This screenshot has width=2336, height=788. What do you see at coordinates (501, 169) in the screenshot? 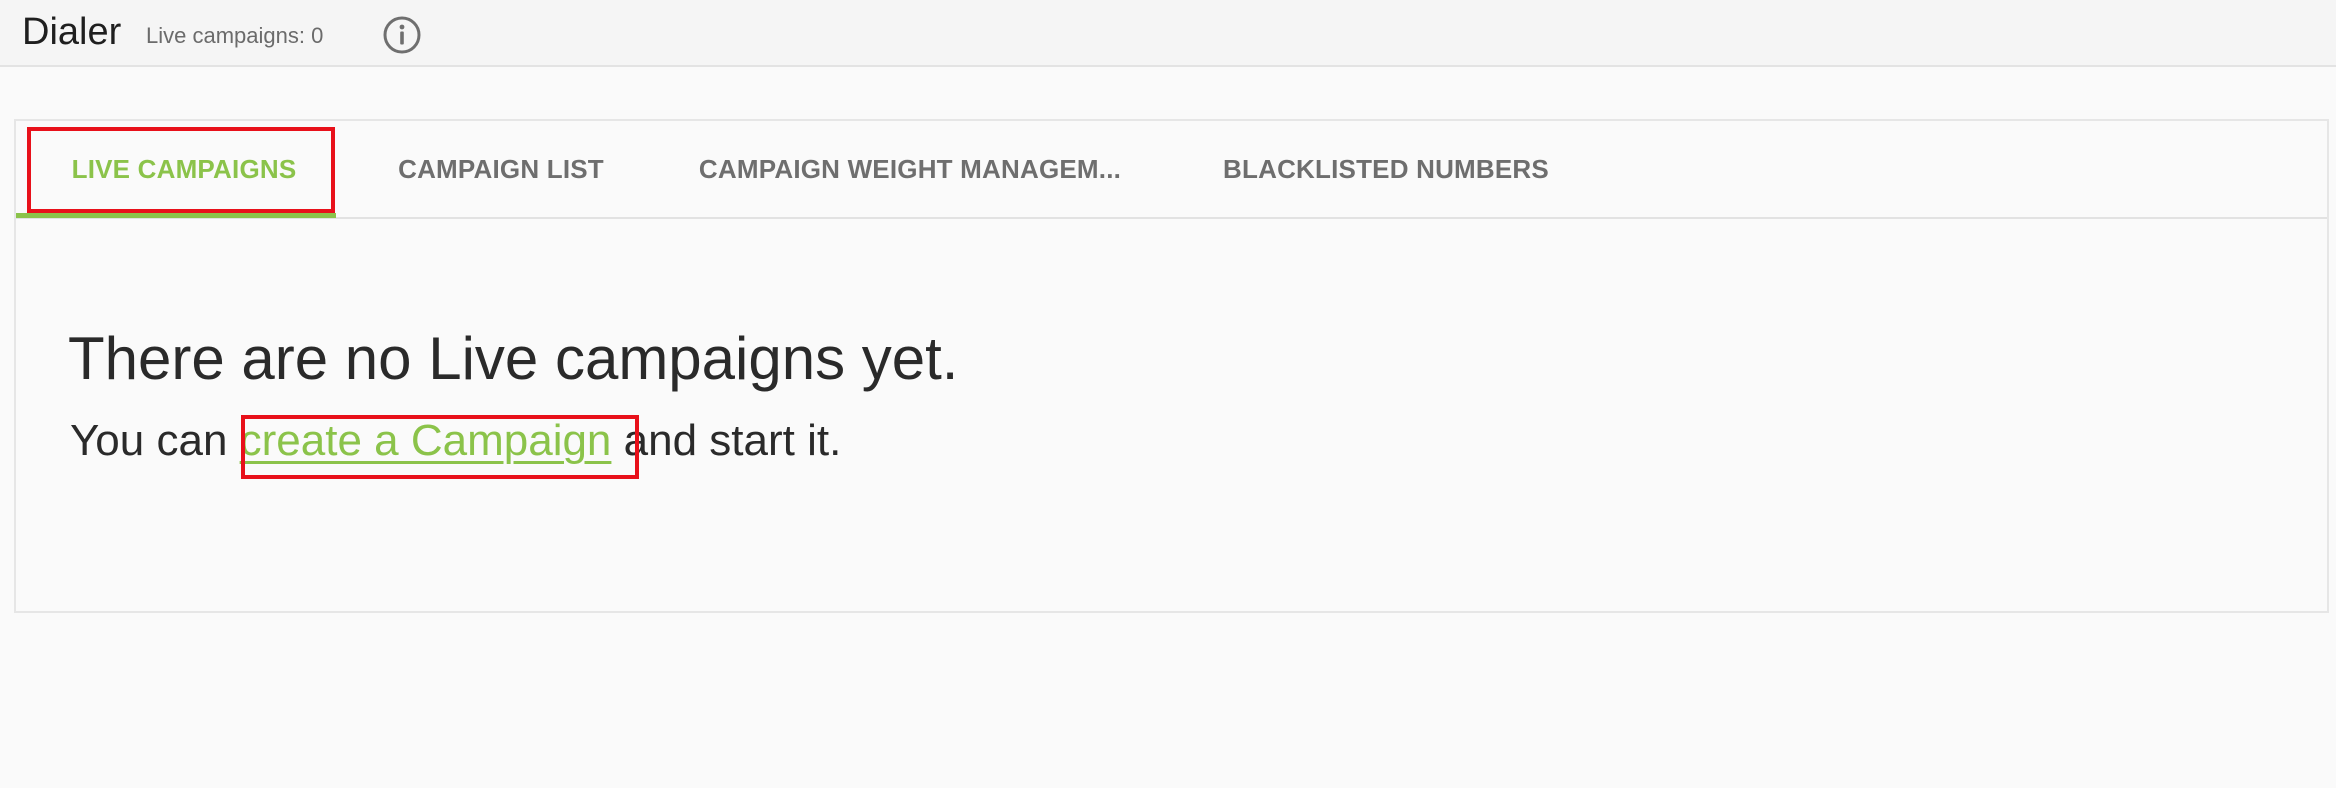
I see `tab-campaign-list: CAMPAIGN LIST` at bounding box center [501, 169].